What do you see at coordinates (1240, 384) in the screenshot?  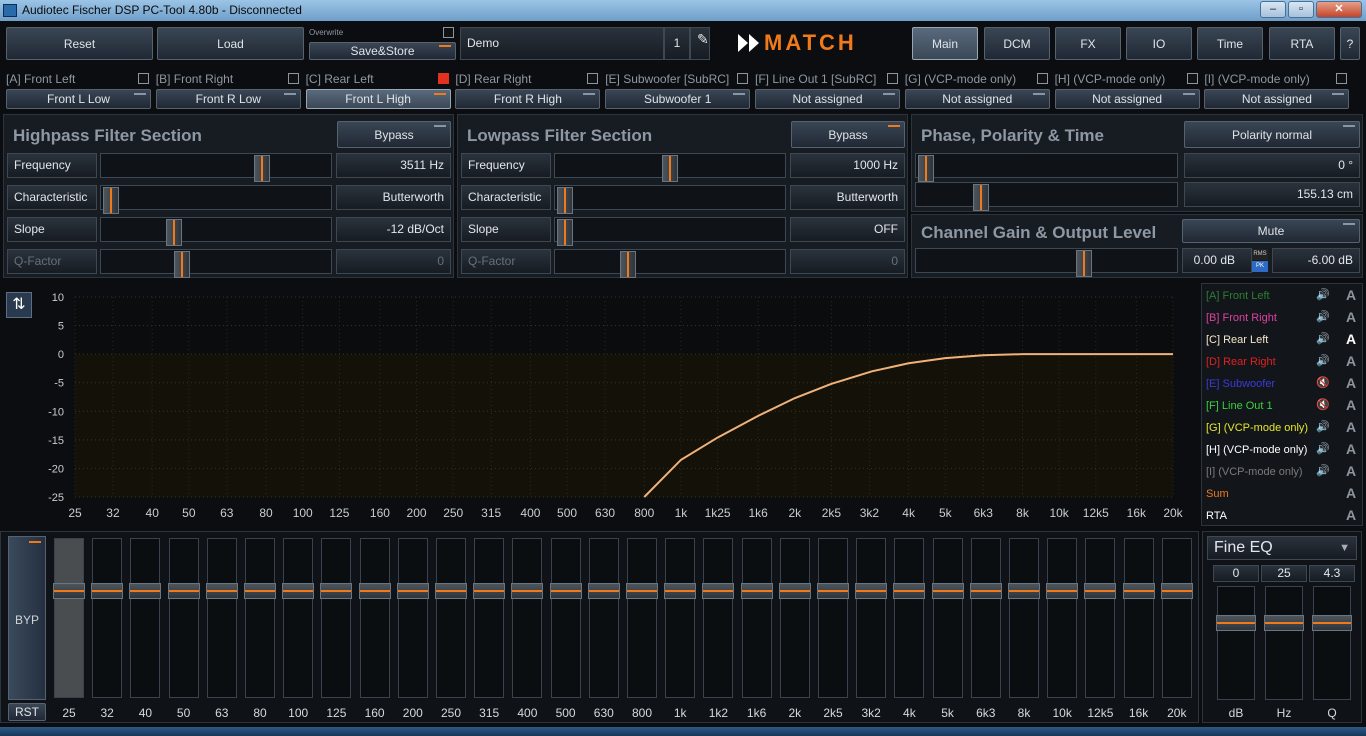 I see `legend-item-4: [E] Subwoofer` at bounding box center [1240, 384].